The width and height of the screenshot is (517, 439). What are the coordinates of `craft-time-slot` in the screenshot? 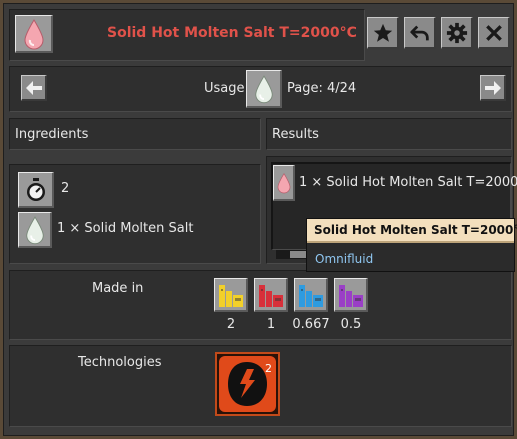 It's located at (36, 190).